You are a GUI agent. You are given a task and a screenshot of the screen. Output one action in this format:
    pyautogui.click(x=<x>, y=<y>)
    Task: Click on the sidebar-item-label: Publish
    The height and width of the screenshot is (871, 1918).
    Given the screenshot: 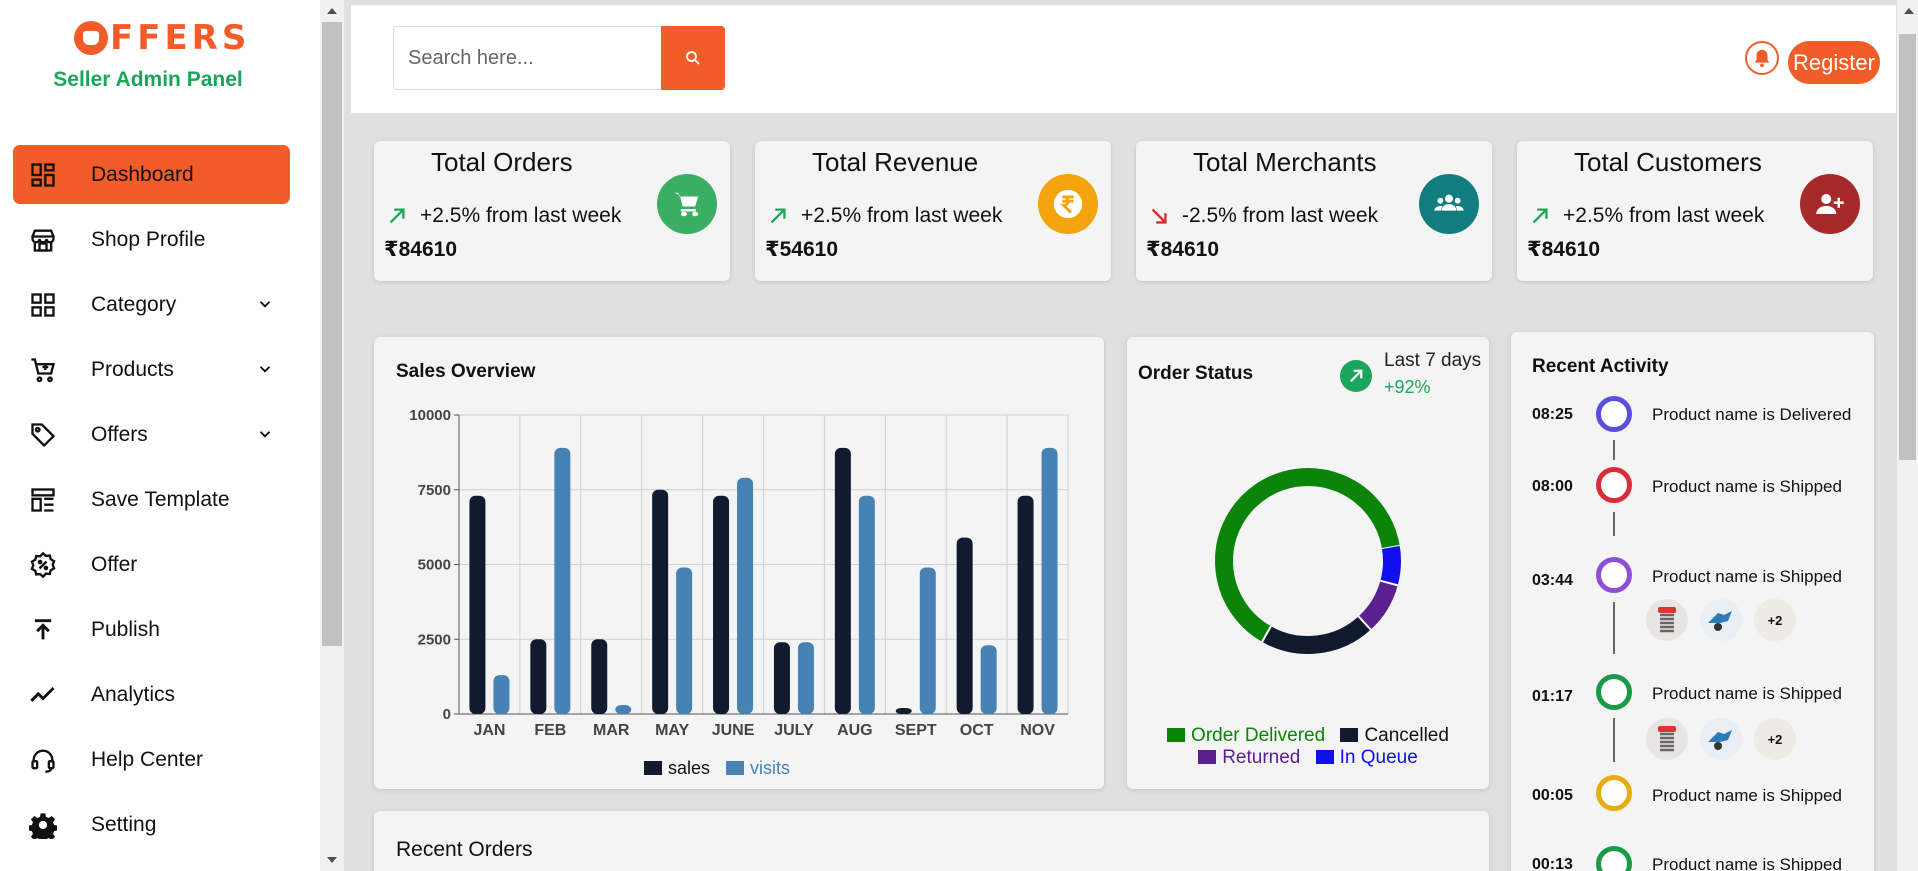 What is the action you would take?
    pyautogui.click(x=125, y=629)
    